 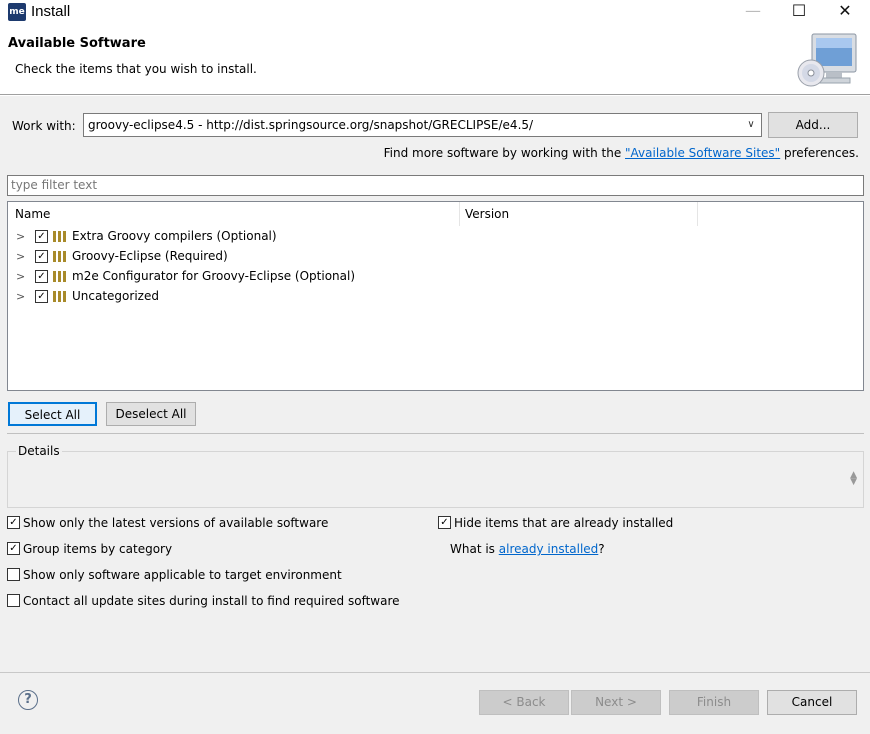 What do you see at coordinates (555, 523) in the screenshot?
I see `hide-installed-option: ✓ Hide items that are already installed` at bounding box center [555, 523].